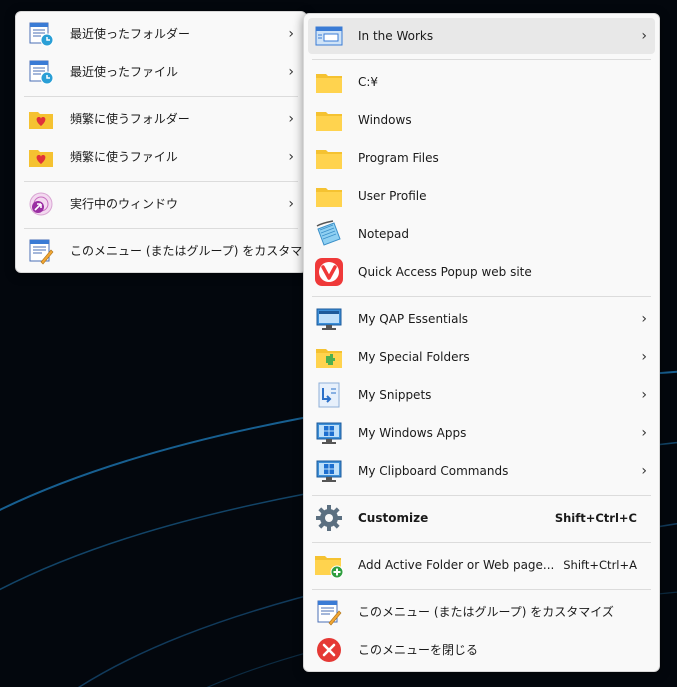 The image size is (677, 687). Describe the element at coordinates (418, 650) in the screenshot. I see `menu-item-label: このメニューを閉じる` at that location.